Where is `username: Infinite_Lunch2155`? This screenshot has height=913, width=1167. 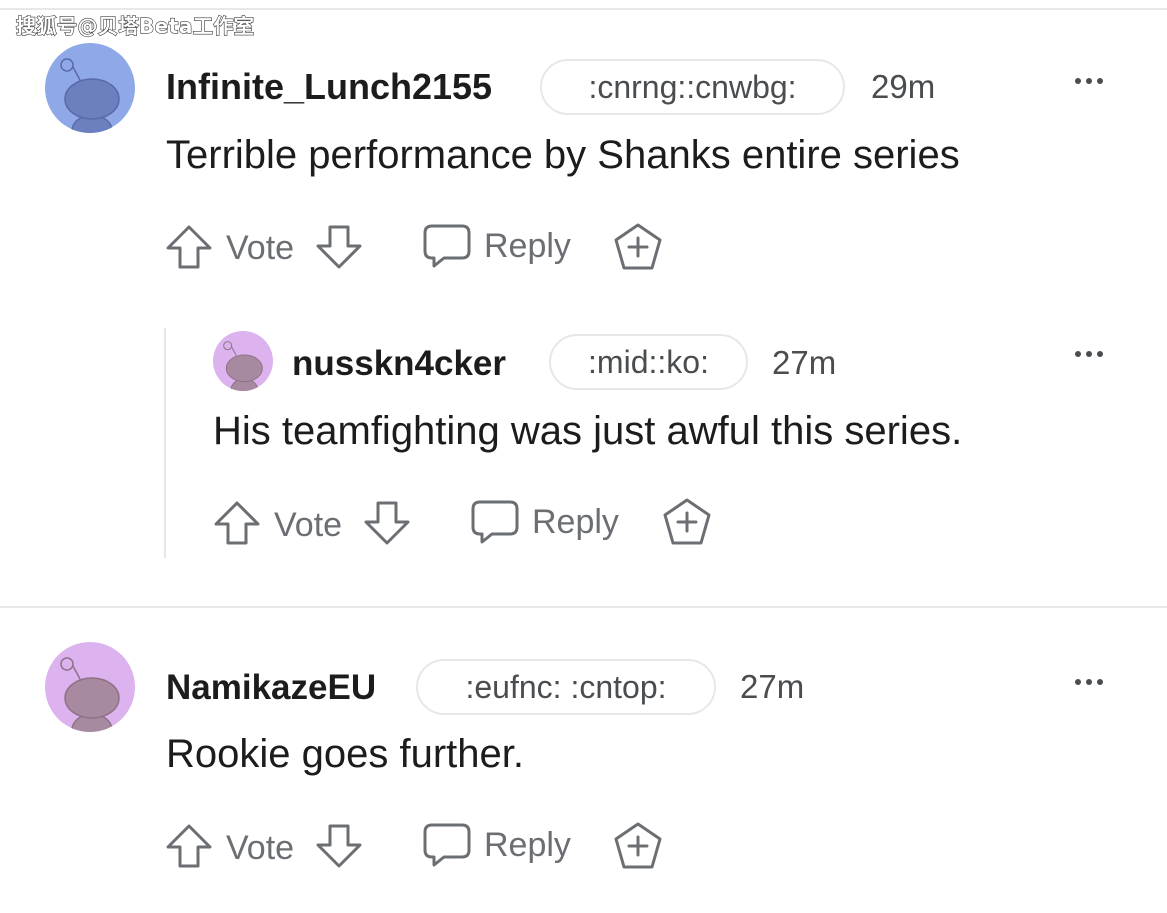 username: Infinite_Lunch2155 is located at coordinates (329, 87).